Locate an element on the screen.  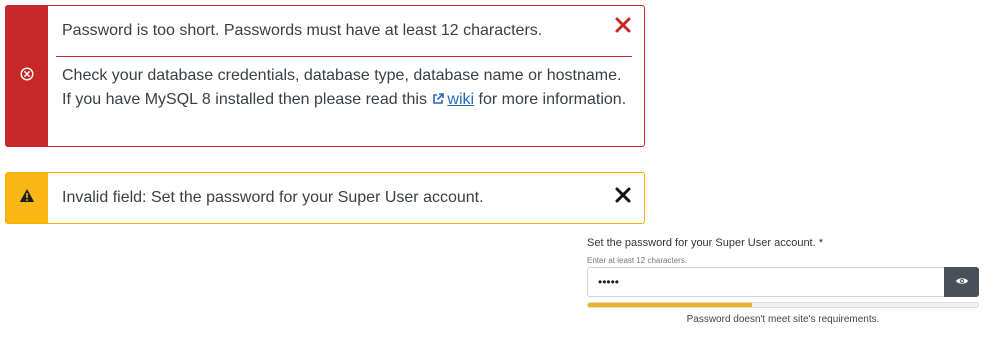
warning-alert-side is located at coordinates (27, 198).